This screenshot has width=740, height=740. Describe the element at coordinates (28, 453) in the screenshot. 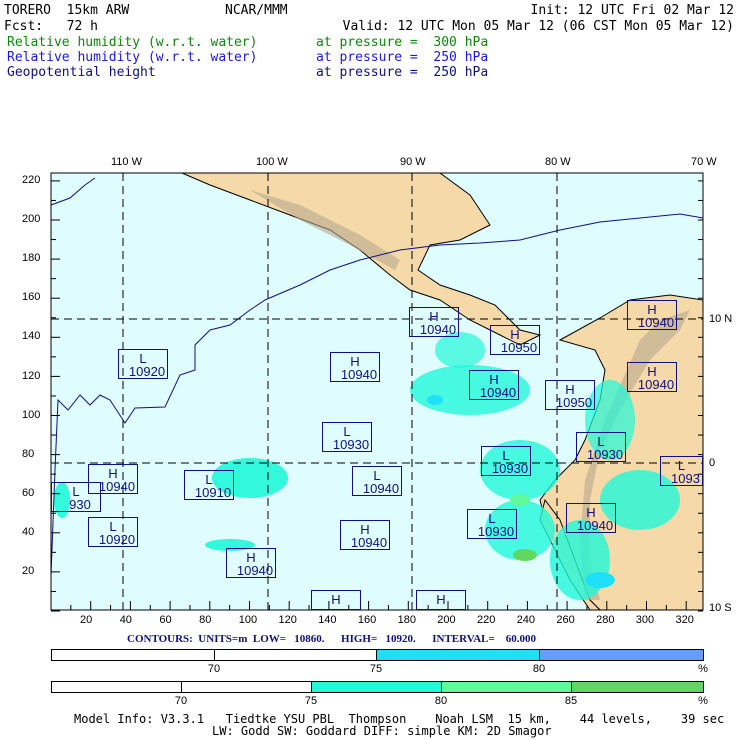

I see `left-tick-label: 80` at that location.